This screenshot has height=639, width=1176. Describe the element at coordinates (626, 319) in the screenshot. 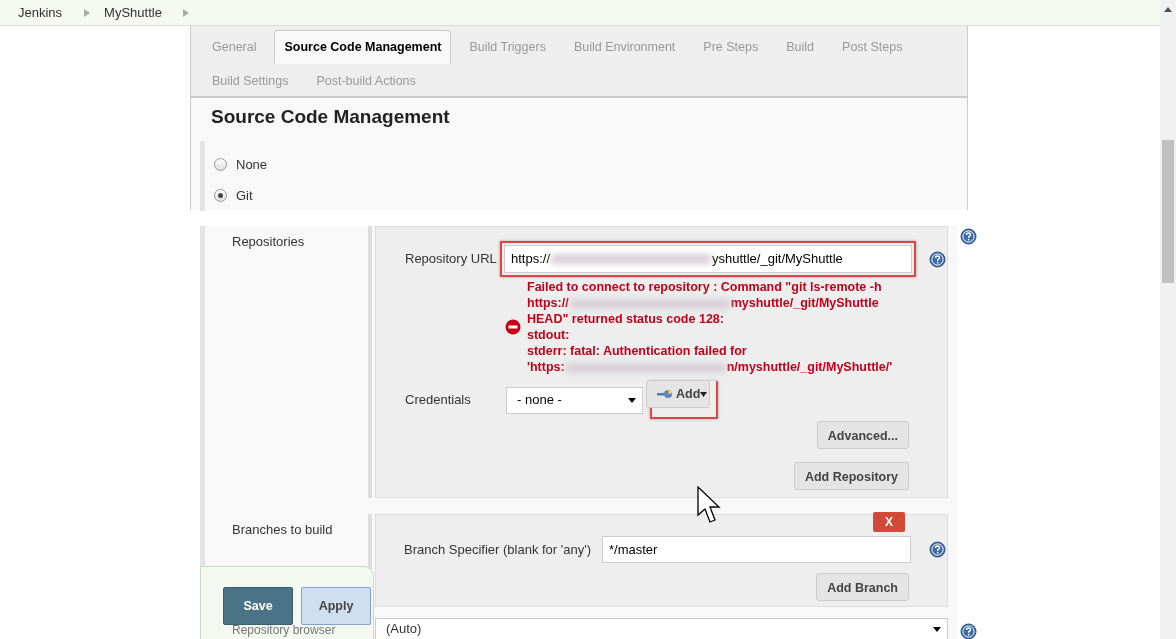

I see `error-text: HEAD" returned status code 128:` at that location.